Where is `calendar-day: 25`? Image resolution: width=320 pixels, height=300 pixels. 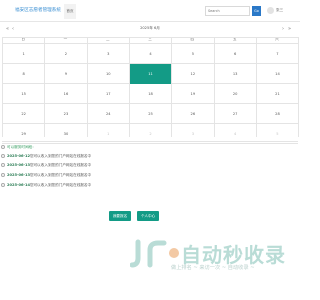
calendar-day: 25 is located at coordinates (150, 114).